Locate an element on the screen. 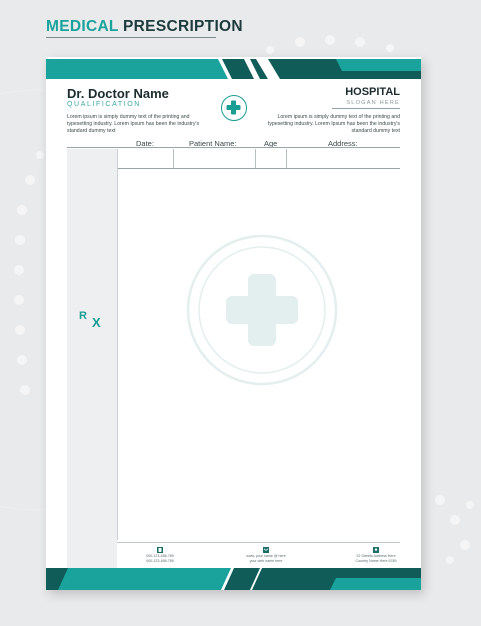  left-sidebar-panel is located at coordinates (92, 359).